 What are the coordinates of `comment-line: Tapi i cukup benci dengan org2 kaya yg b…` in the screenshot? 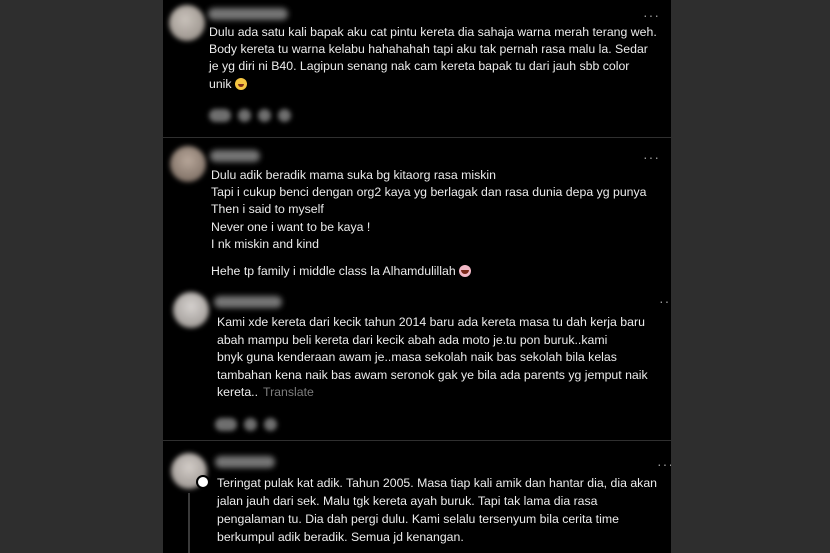 It's located at (429, 192).